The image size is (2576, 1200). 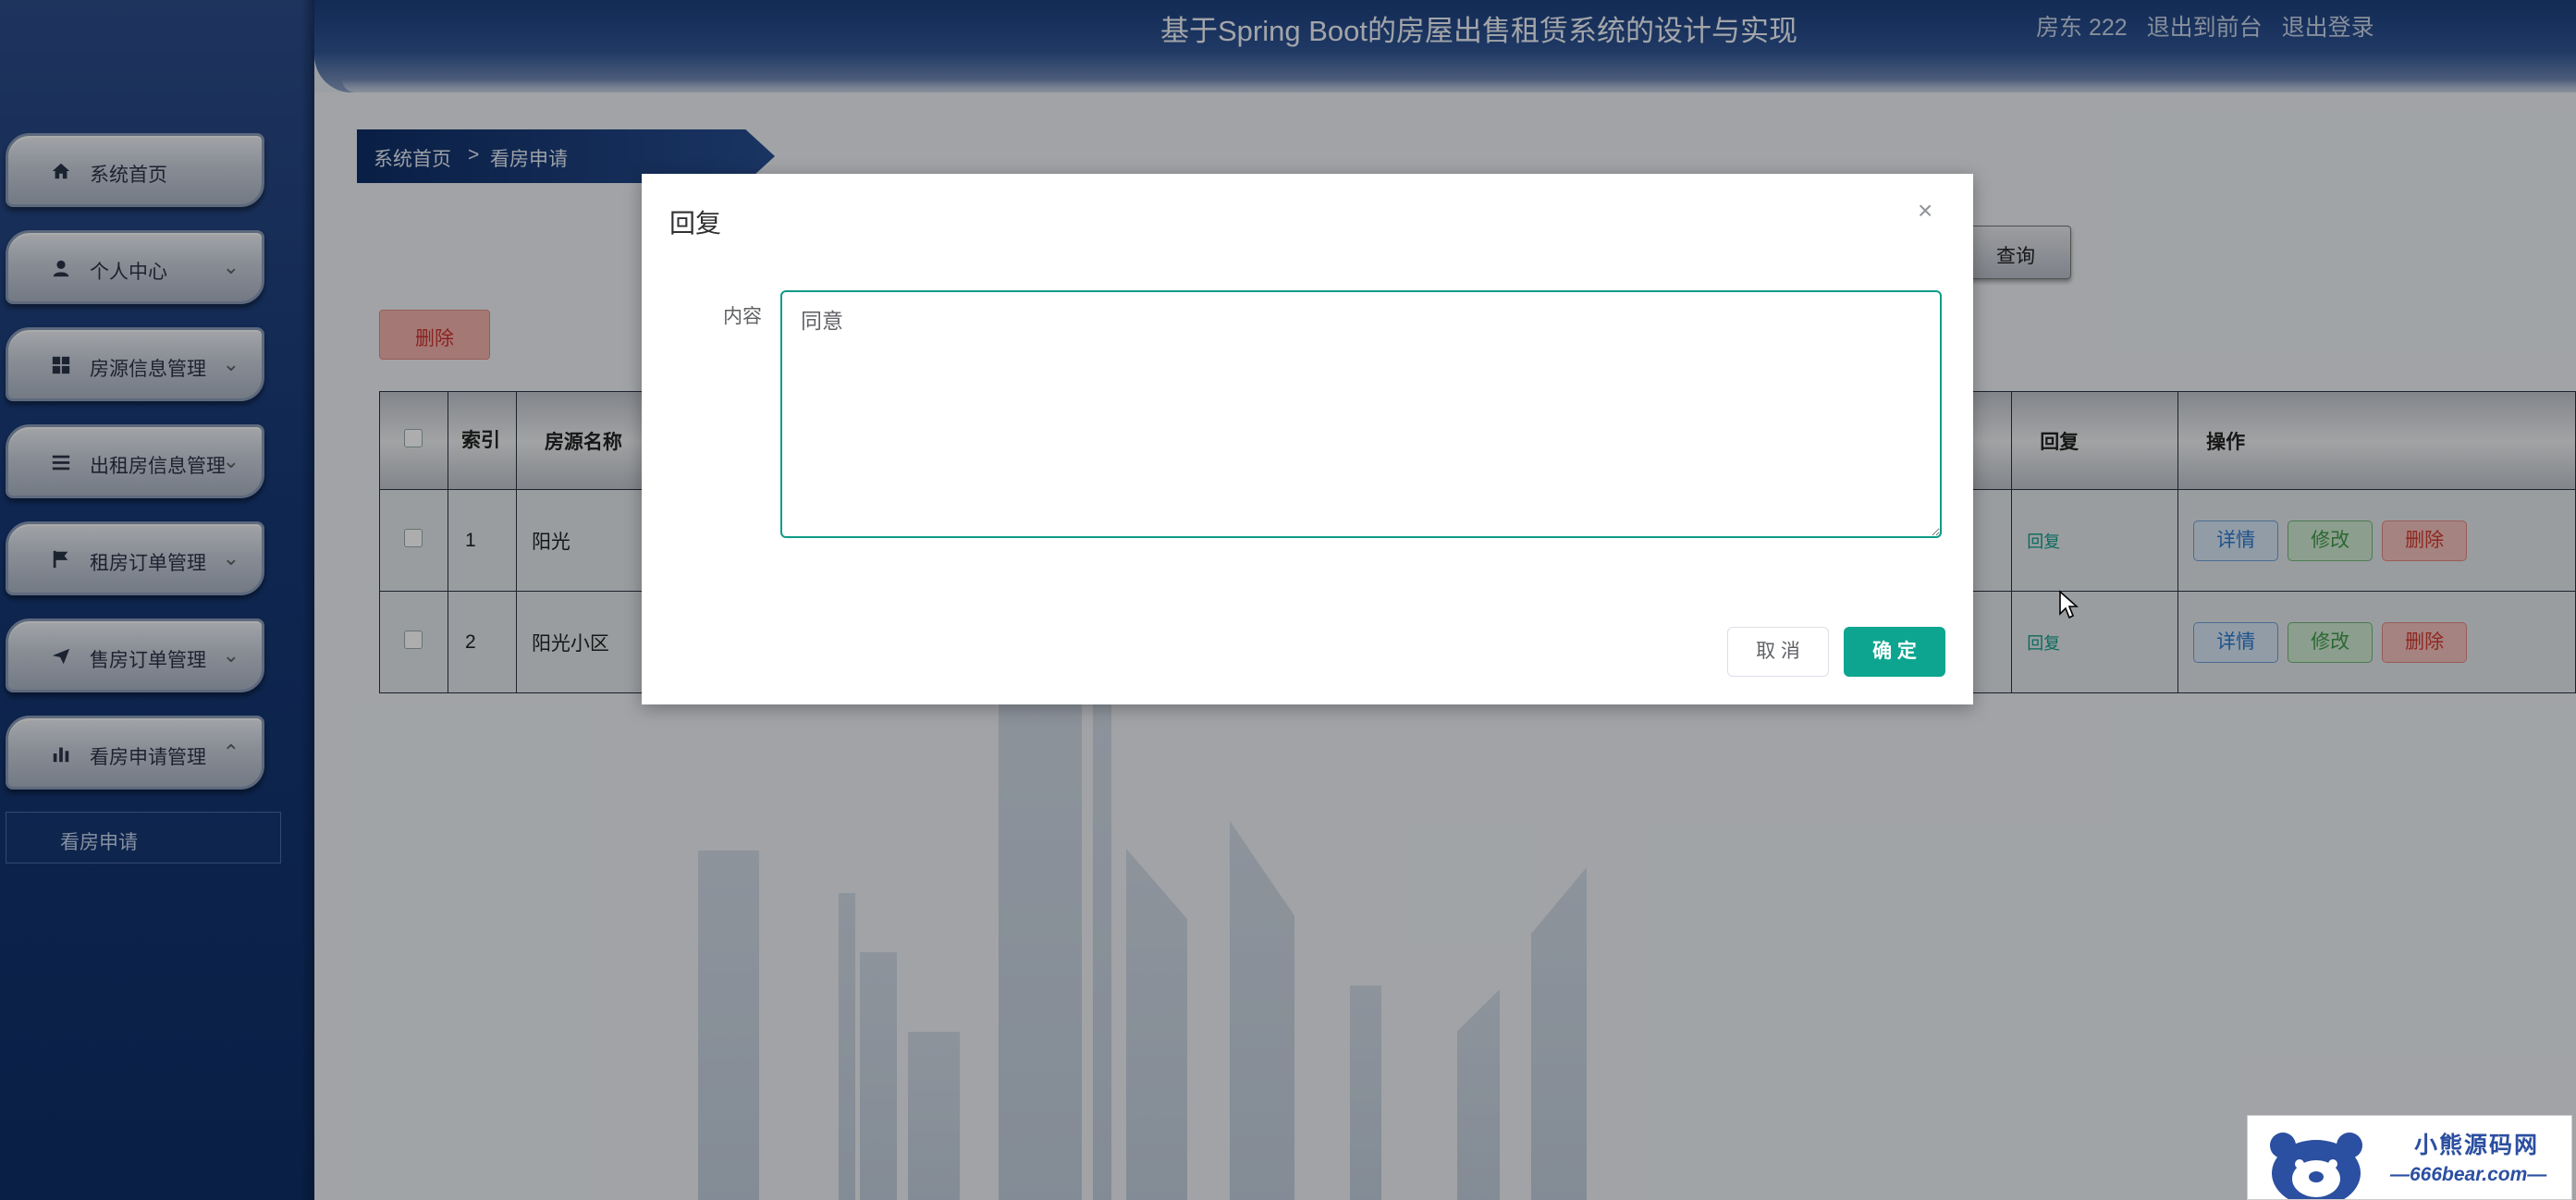 I want to click on dialog-title: 回复, so click(x=695, y=224).